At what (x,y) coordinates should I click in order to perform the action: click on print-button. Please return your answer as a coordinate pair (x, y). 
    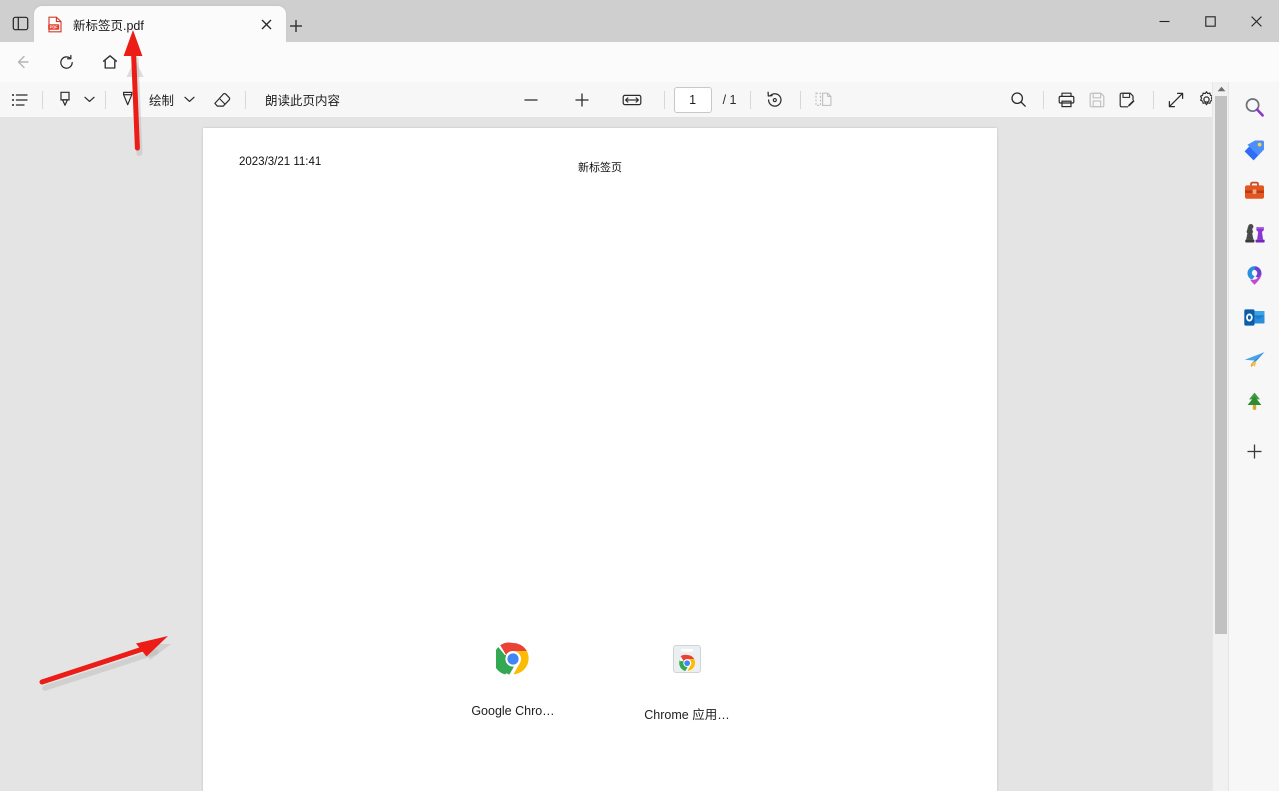
    Looking at the image, I should click on (1066, 100).